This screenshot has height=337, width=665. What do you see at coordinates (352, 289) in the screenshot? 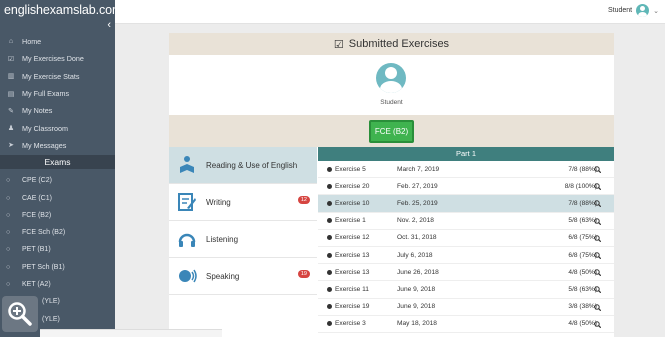
I see `exercise-name: Exercise 11` at bounding box center [352, 289].